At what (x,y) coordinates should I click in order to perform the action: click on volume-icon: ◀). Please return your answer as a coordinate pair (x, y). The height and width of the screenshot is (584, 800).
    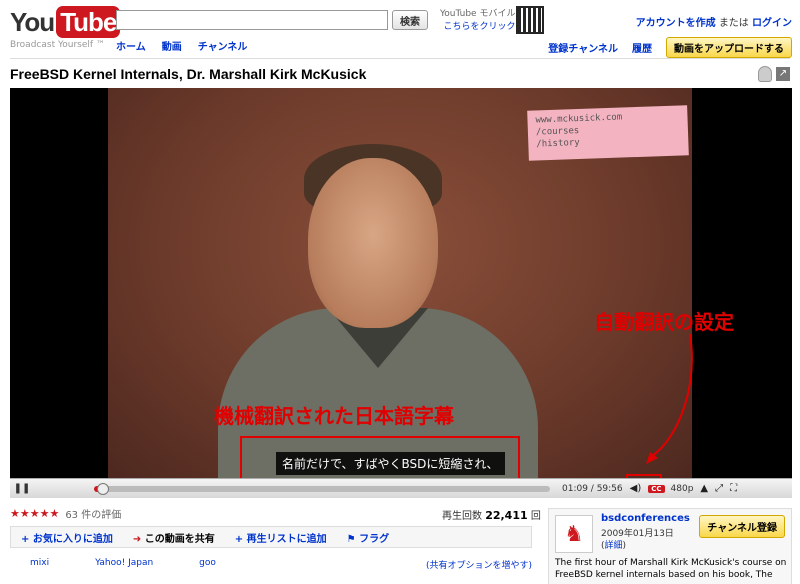
    Looking at the image, I should click on (636, 488).